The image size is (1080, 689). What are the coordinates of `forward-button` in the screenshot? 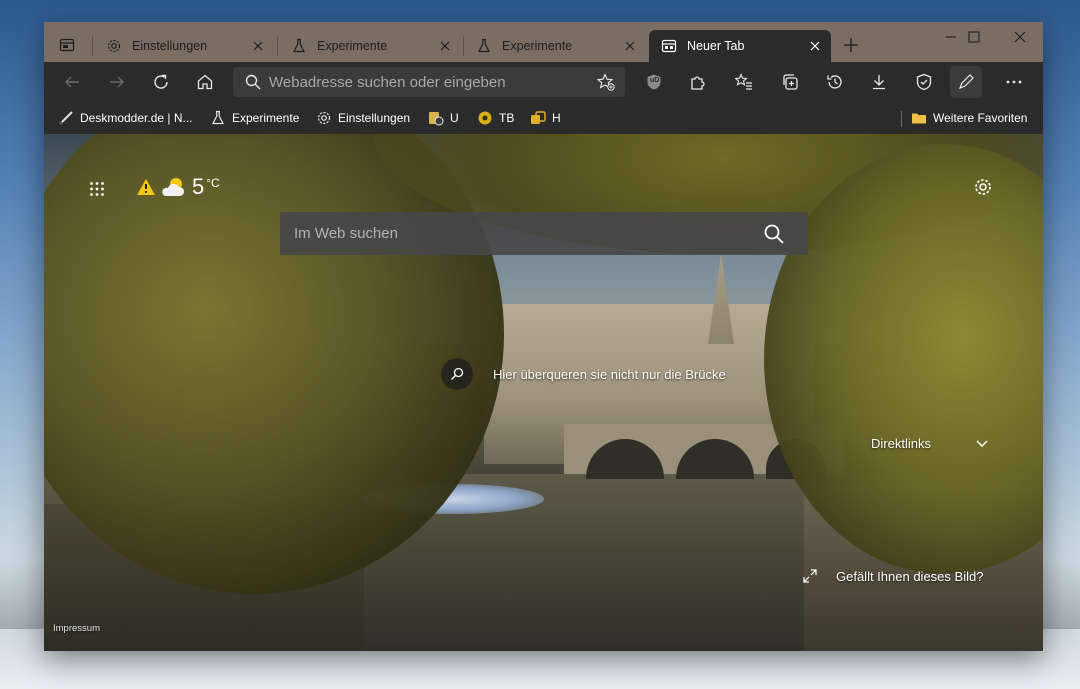 It's located at (117, 82).